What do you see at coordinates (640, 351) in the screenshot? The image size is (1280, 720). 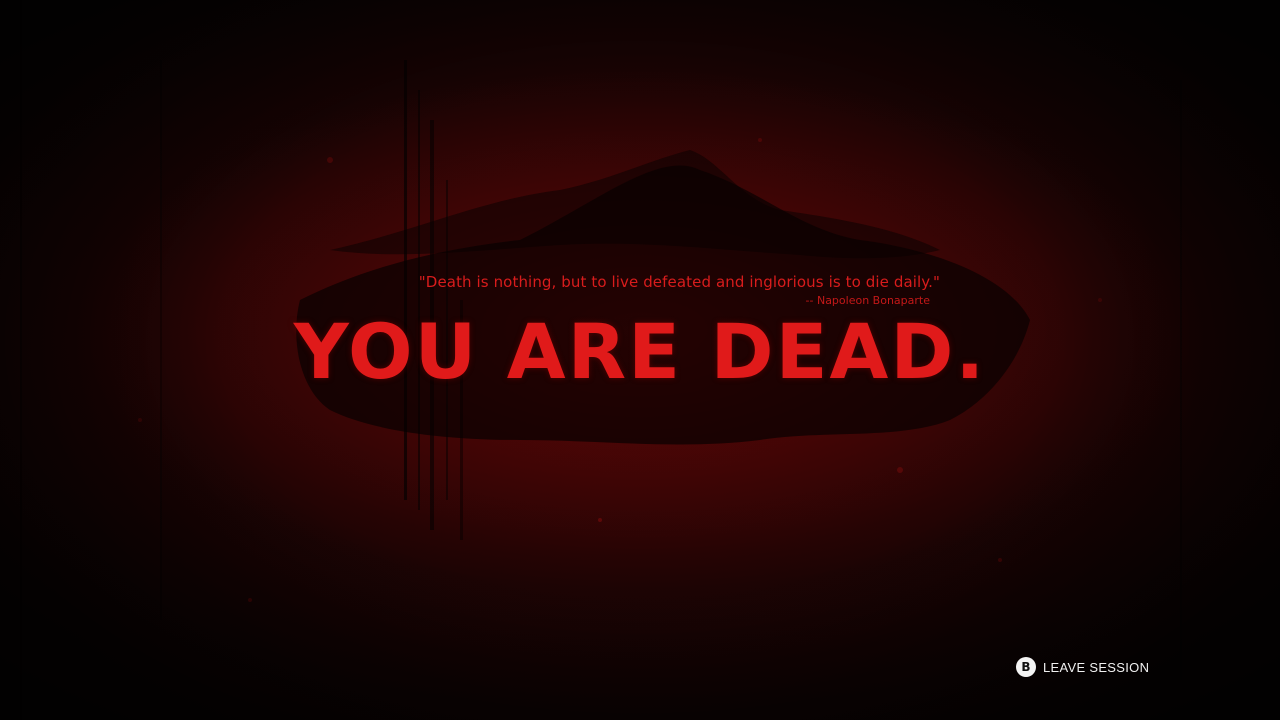 I see `you-are-dead-headline: YOU ARE DEAD.` at bounding box center [640, 351].